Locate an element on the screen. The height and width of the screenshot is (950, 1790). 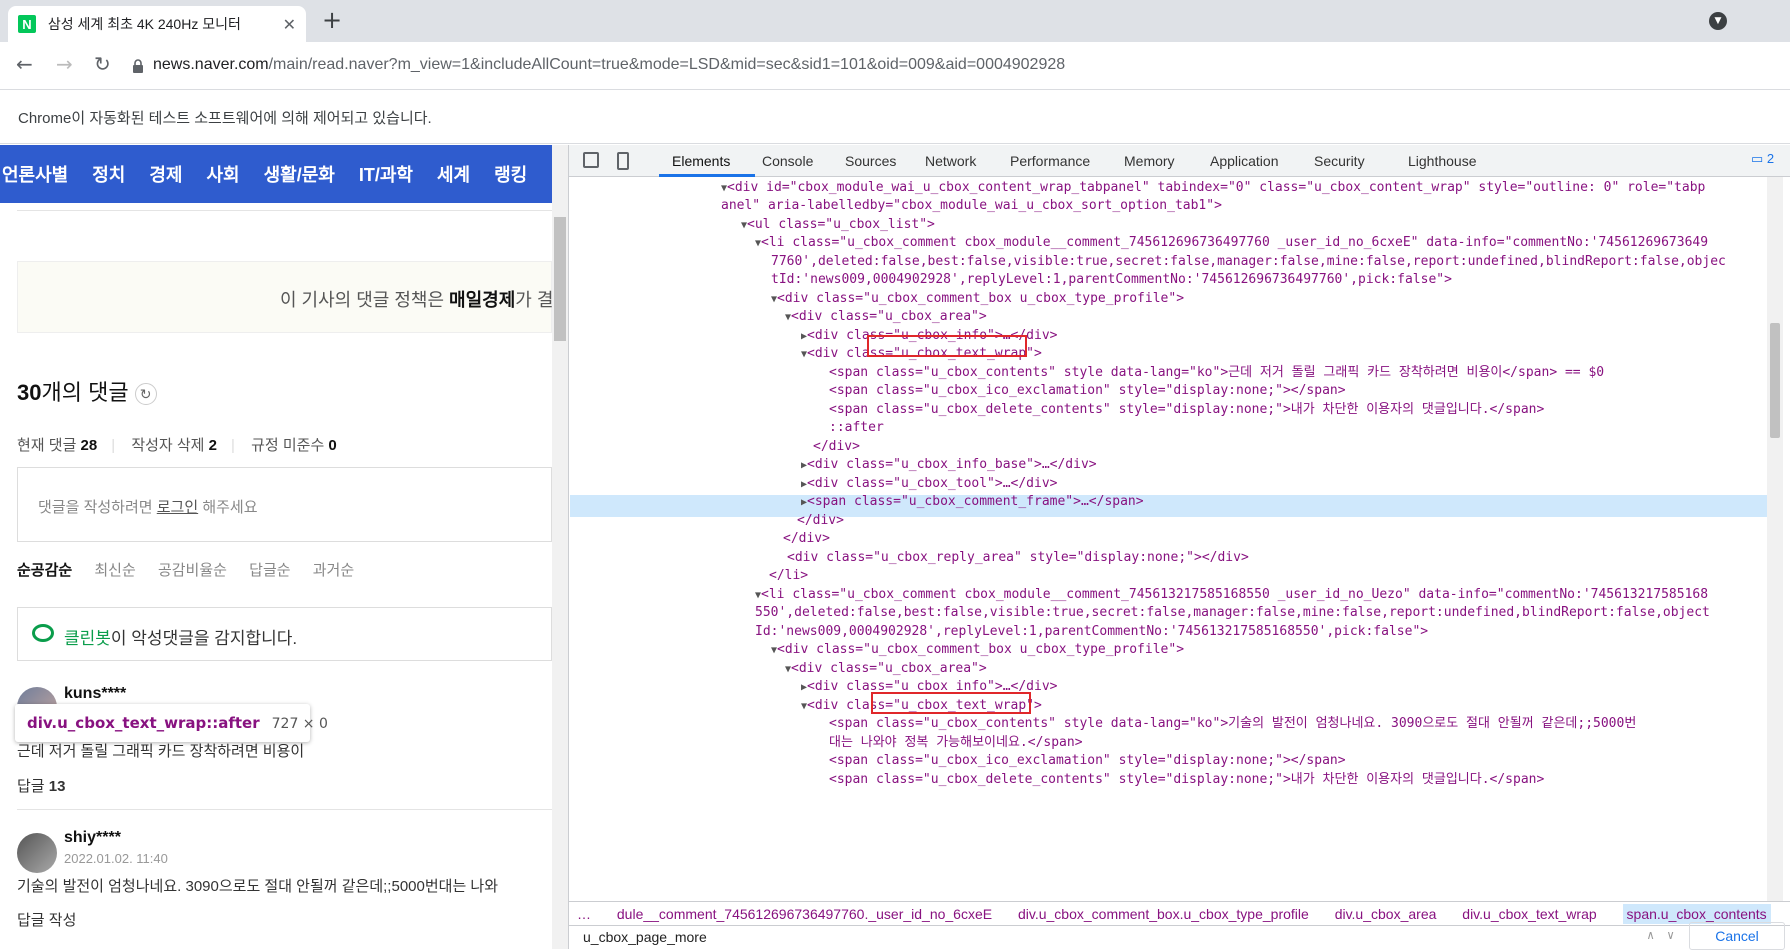
sort-ratio: 공감비율순 is located at coordinates (192, 570).